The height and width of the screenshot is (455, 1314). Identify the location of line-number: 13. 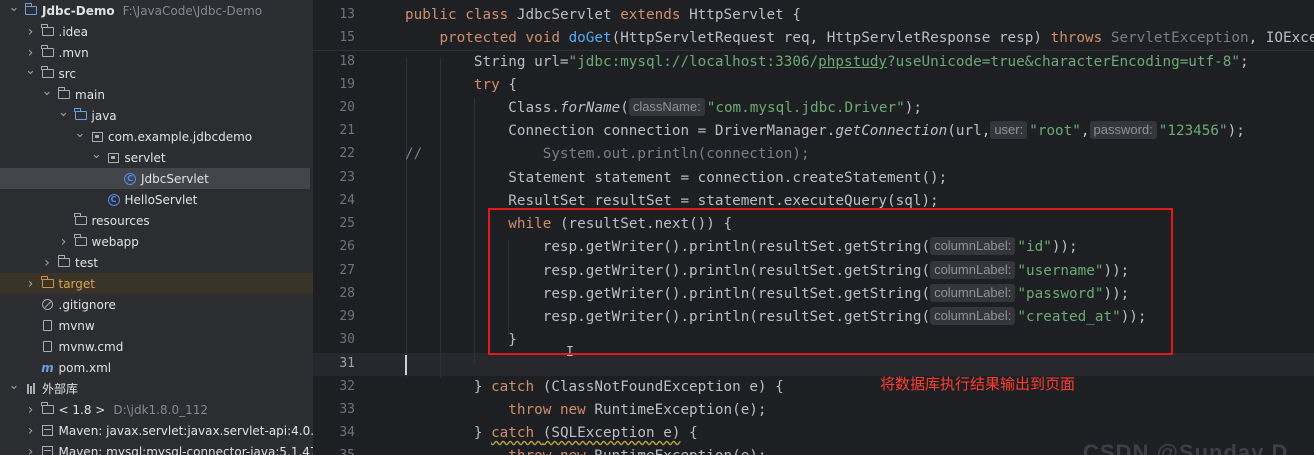
(347, 14).